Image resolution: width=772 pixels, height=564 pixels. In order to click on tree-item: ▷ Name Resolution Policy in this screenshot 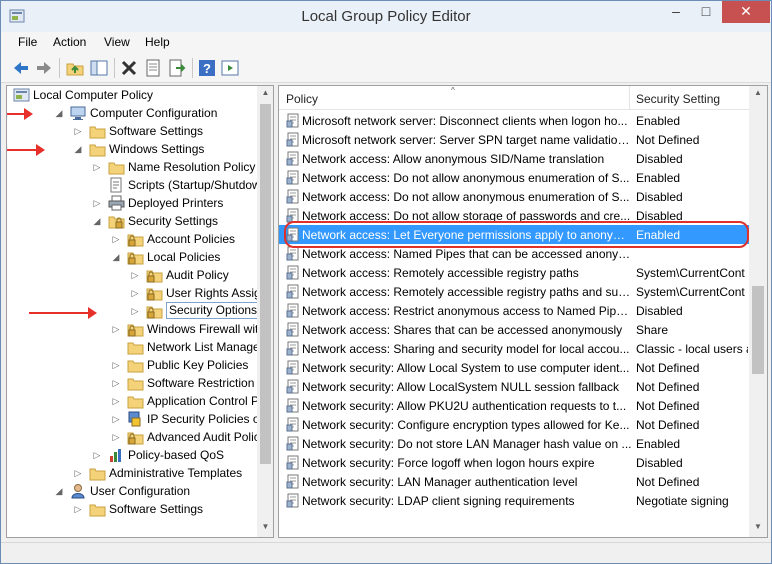, I will do `click(140, 167)`.